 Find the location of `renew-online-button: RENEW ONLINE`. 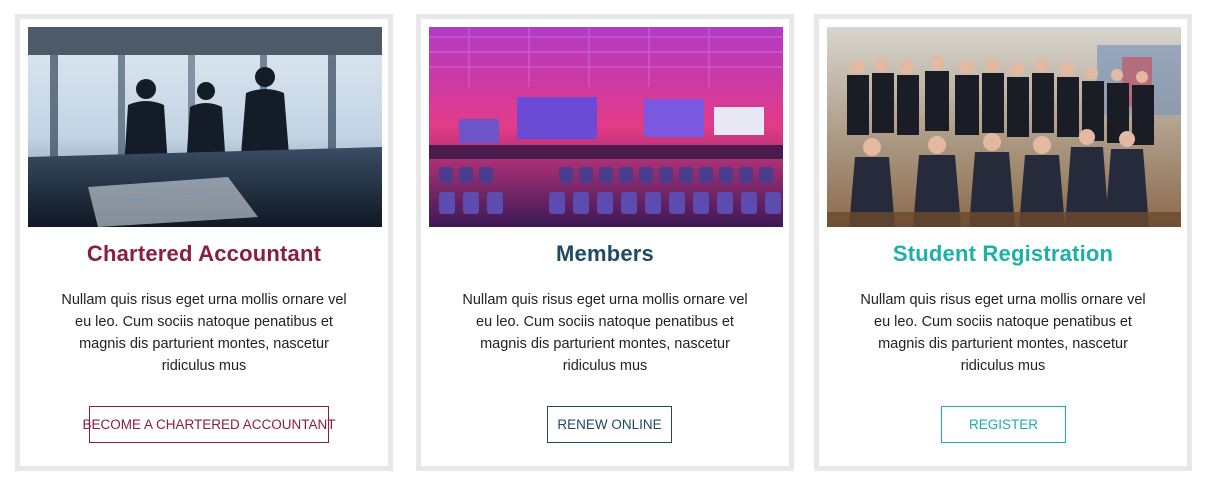

renew-online-button: RENEW ONLINE is located at coordinates (609, 424).